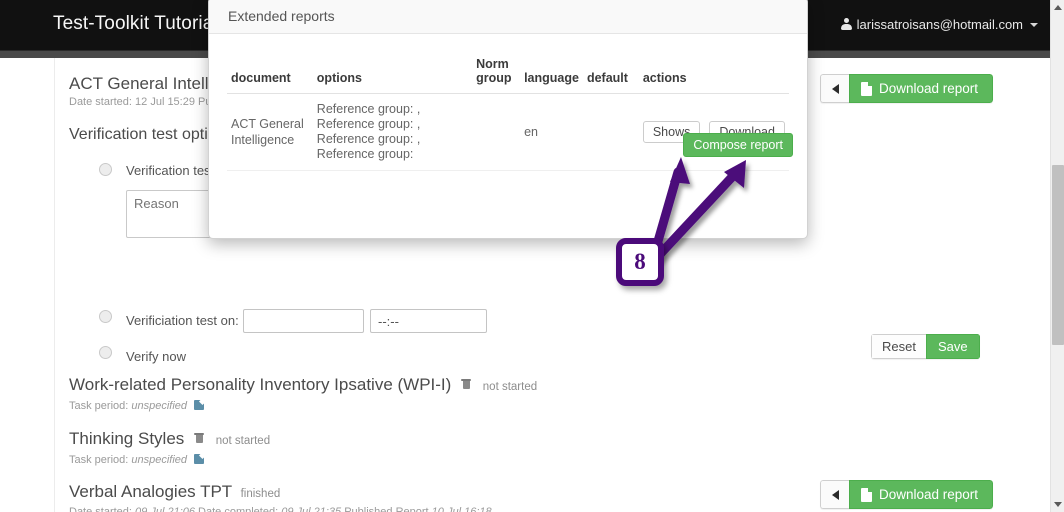  What do you see at coordinates (610, 73) in the screenshot?
I see `column-header-default: default` at bounding box center [610, 73].